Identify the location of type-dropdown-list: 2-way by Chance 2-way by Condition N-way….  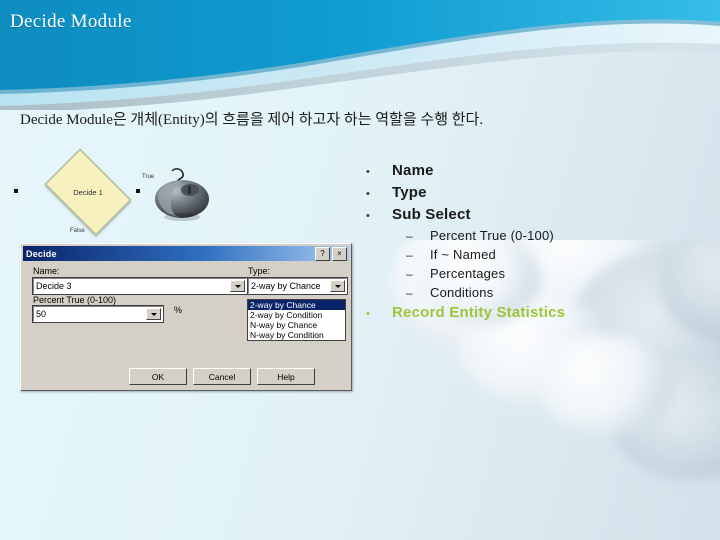
(296, 320).